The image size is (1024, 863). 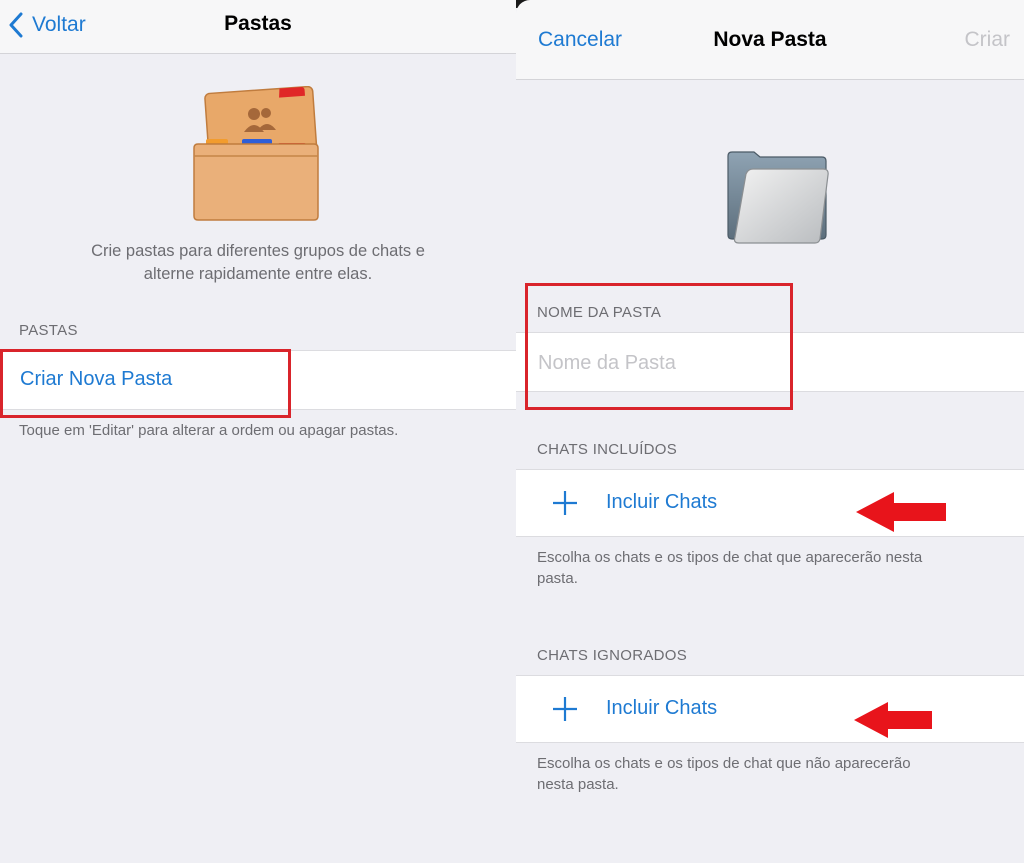 I want to click on navigation-bar: Cancelar Nova Pasta Criar, so click(x=770, y=40).